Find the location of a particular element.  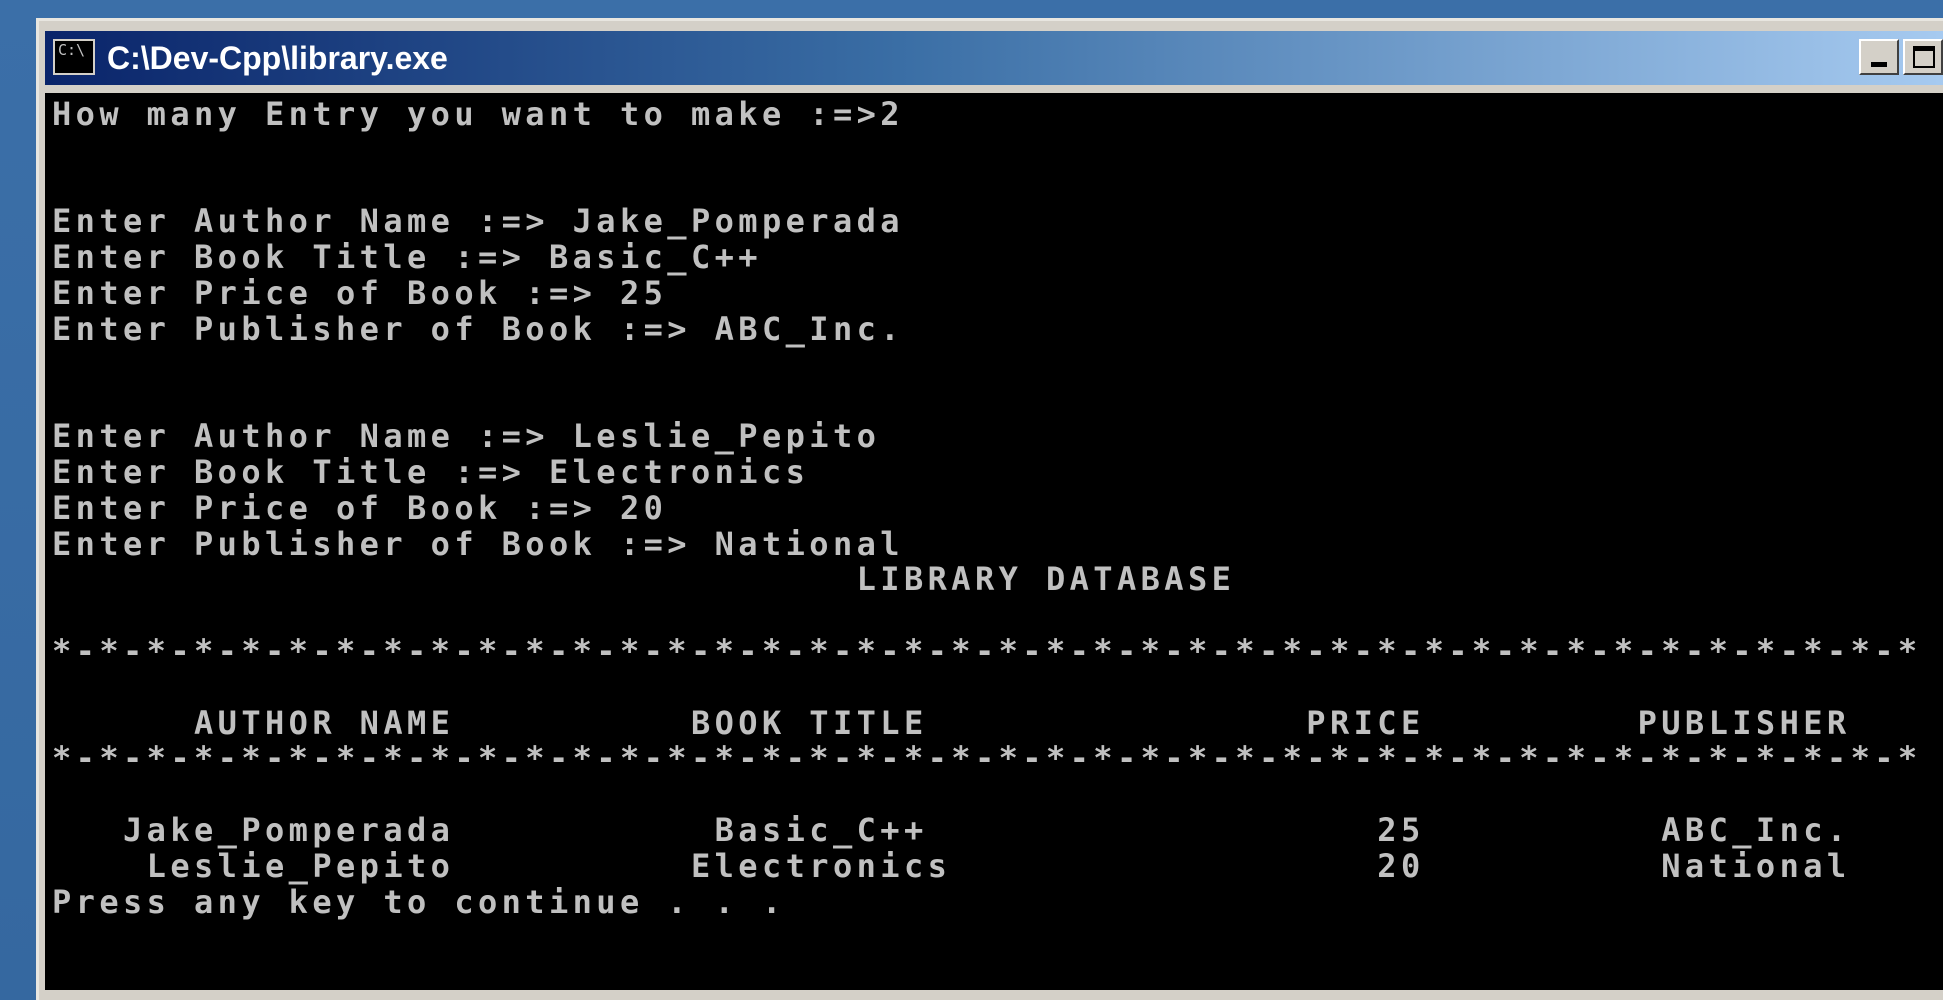

console-line: How many Entry you want to make :=>2 is located at coordinates (478, 114).